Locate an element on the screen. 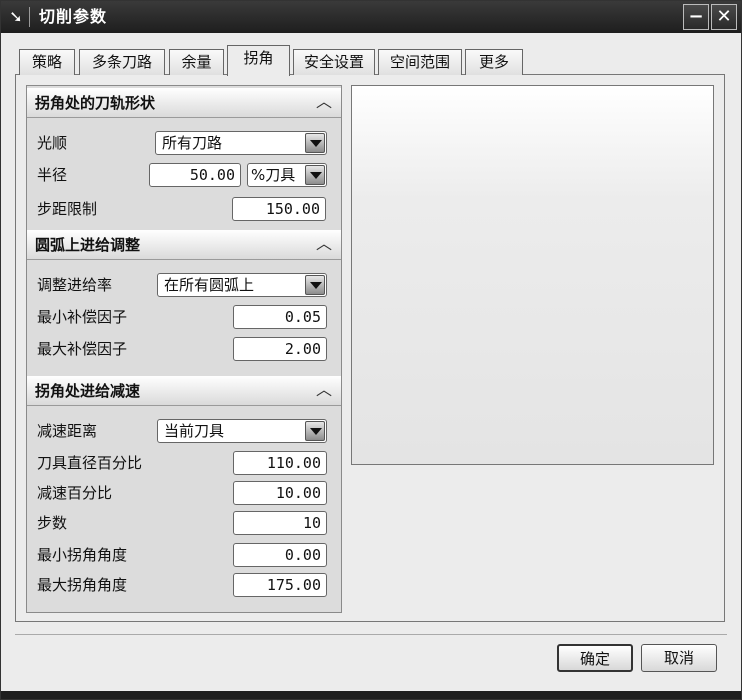 The image size is (742, 700). minimize-button: − is located at coordinates (696, 17).